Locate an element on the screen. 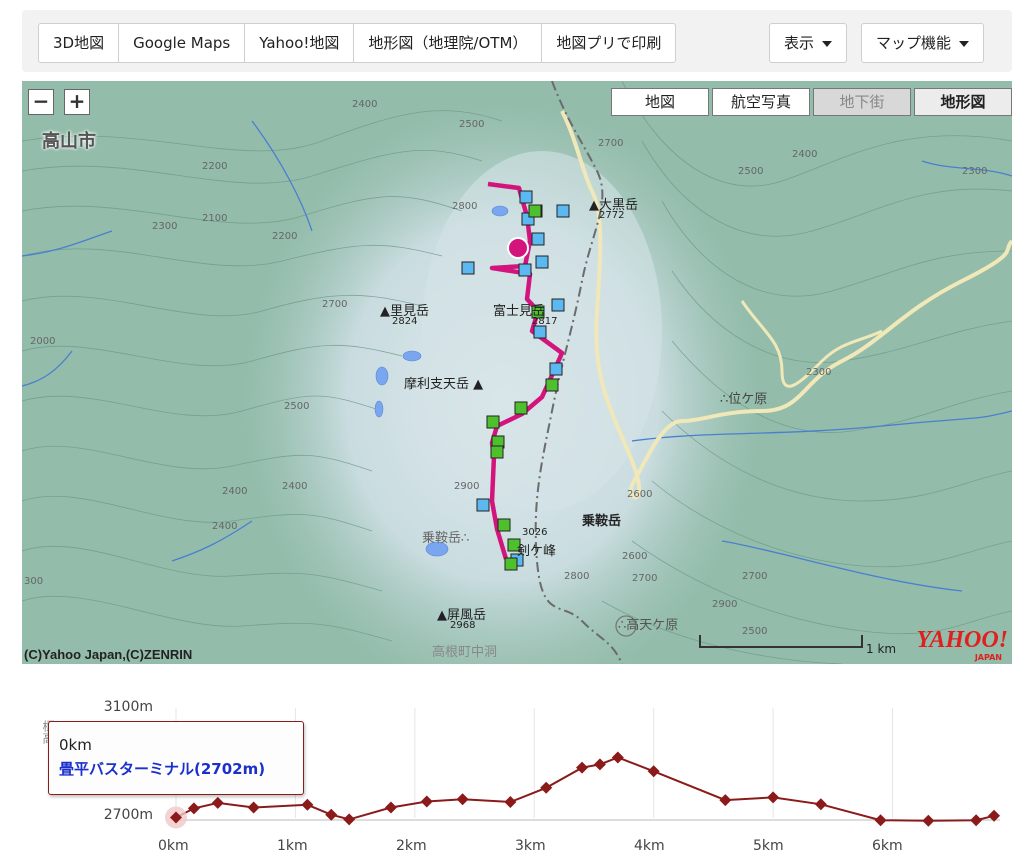 Image resolution: width=1033 pixels, height=859 pixels. tooltip-distance: 0km is located at coordinates (75, 745).